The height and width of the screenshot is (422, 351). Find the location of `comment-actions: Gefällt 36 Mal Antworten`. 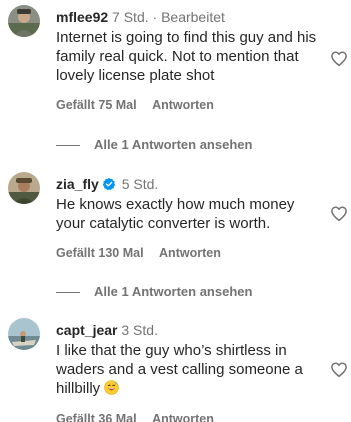

comment-actions: Gefällt 36 Mal Antworten is located at coordinates (135, 417).